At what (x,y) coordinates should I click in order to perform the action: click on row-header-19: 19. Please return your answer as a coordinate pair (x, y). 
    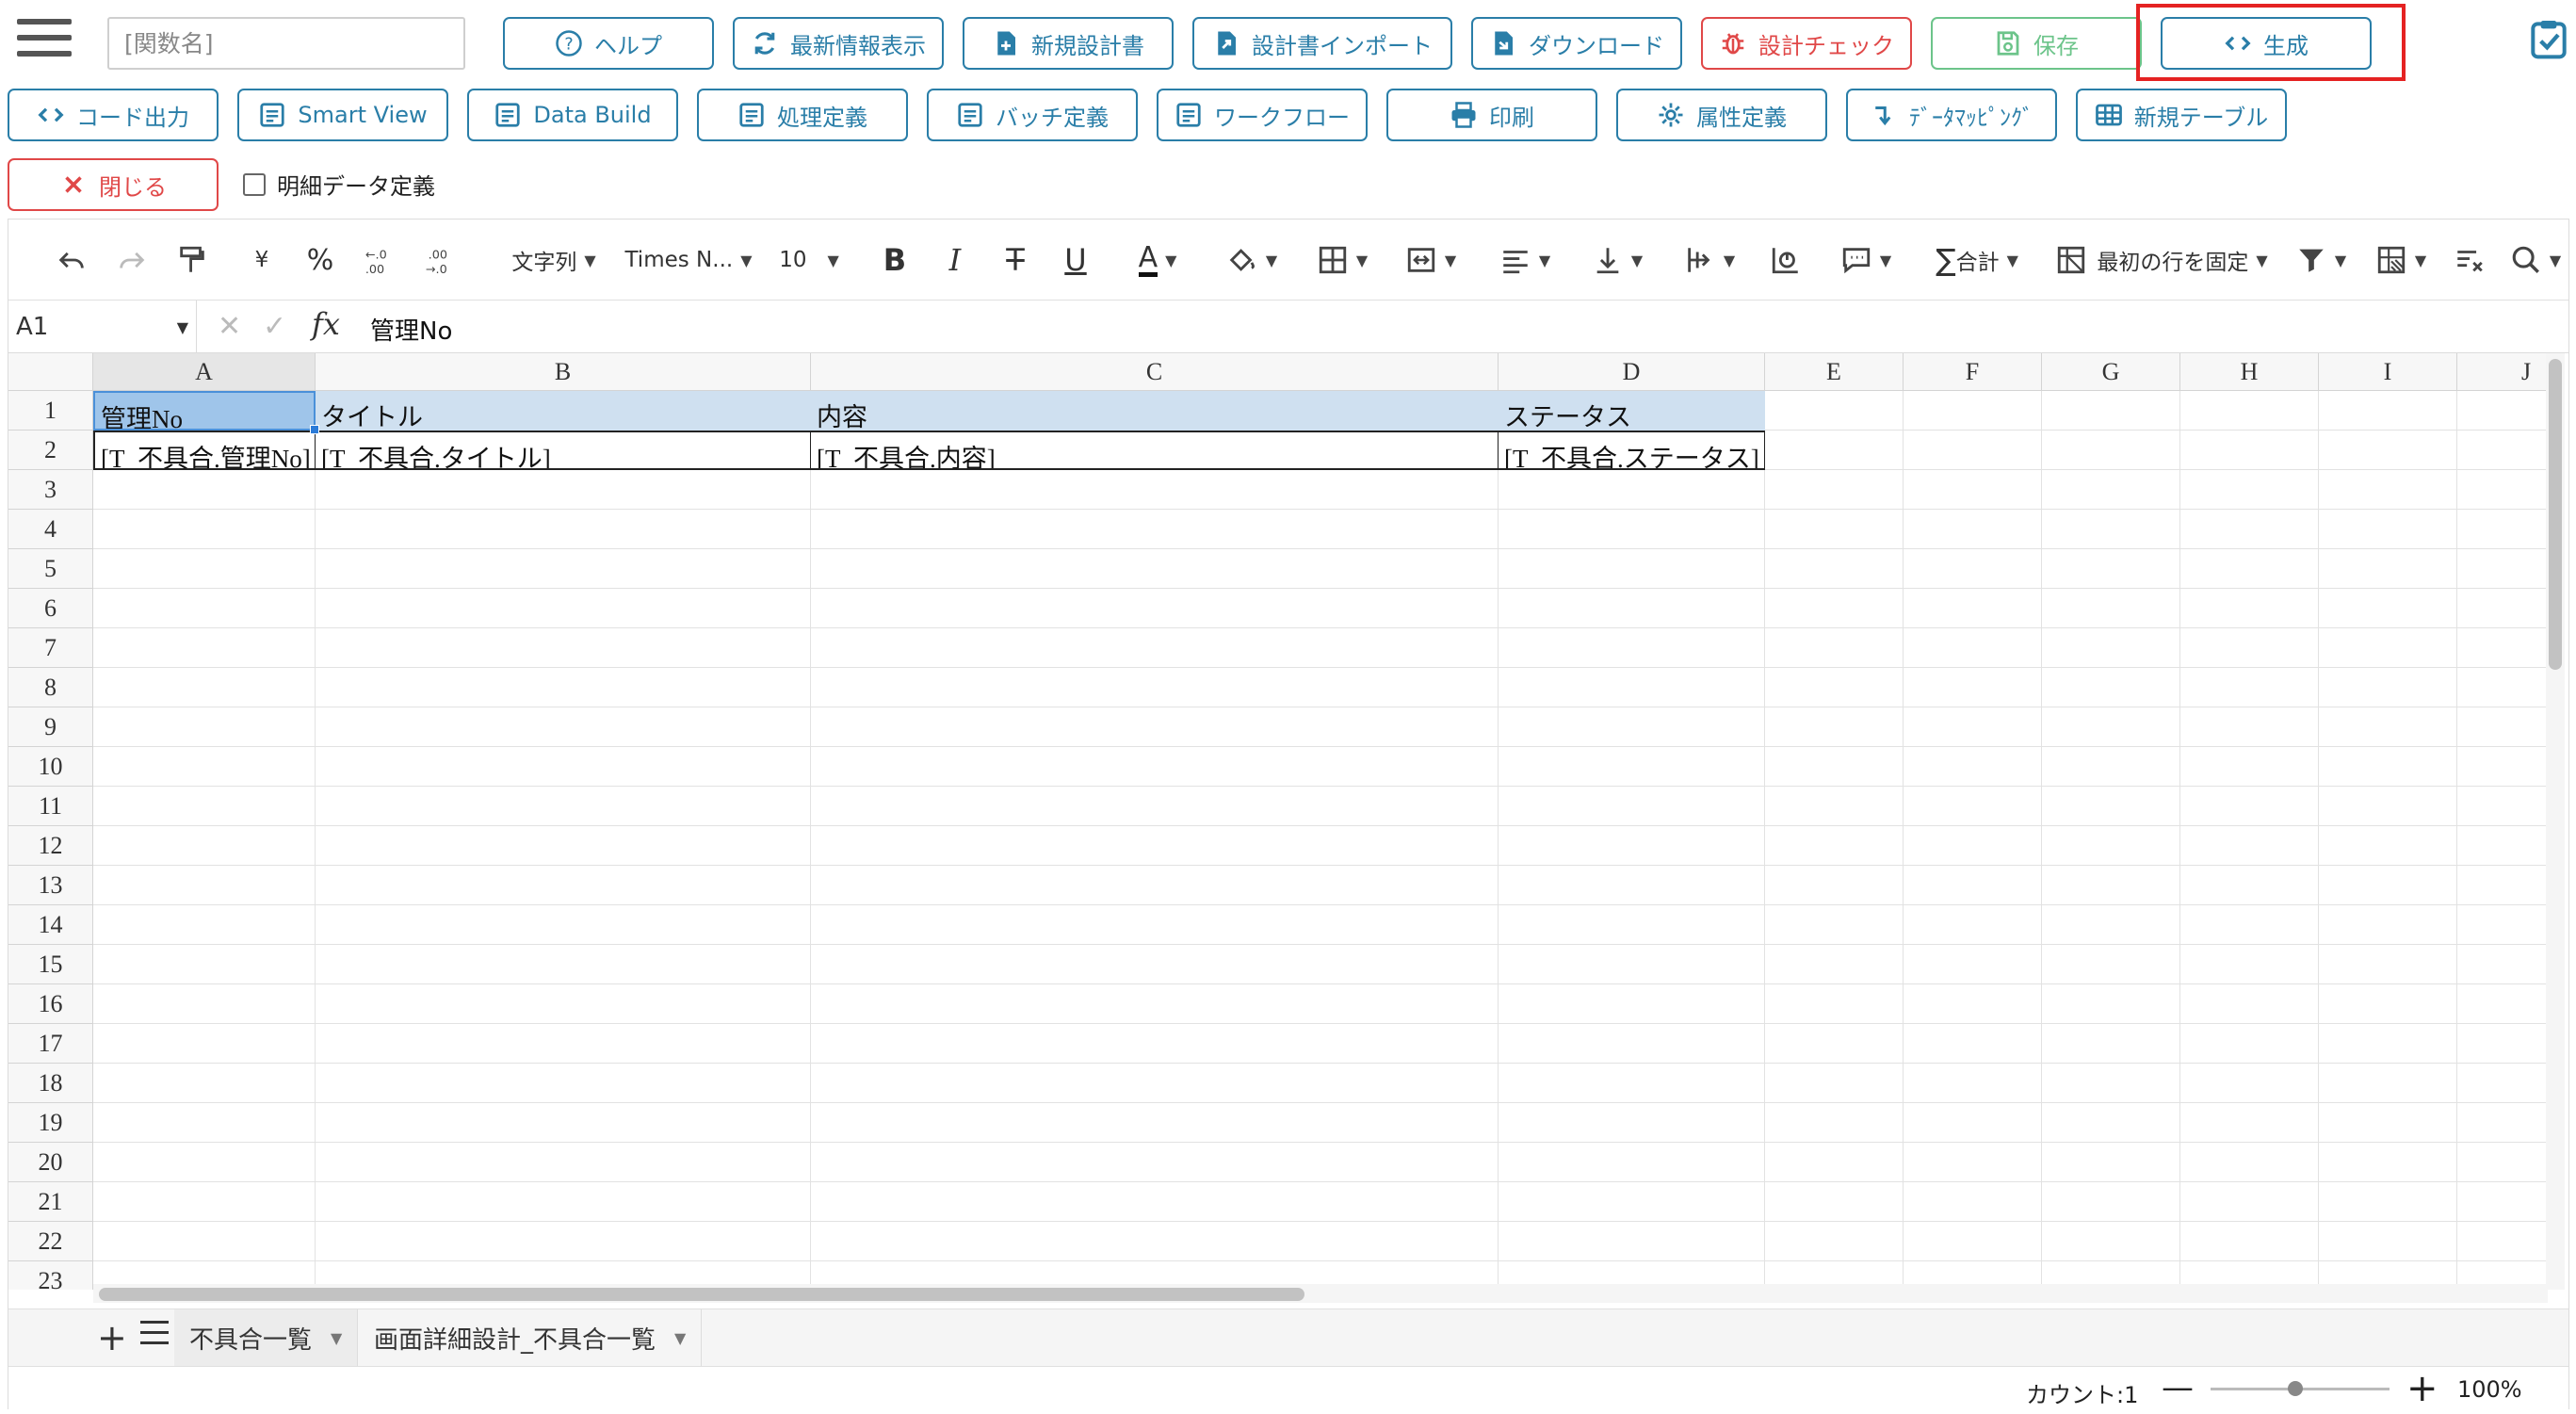
    Looking at the image, I should click on (50, 1123).